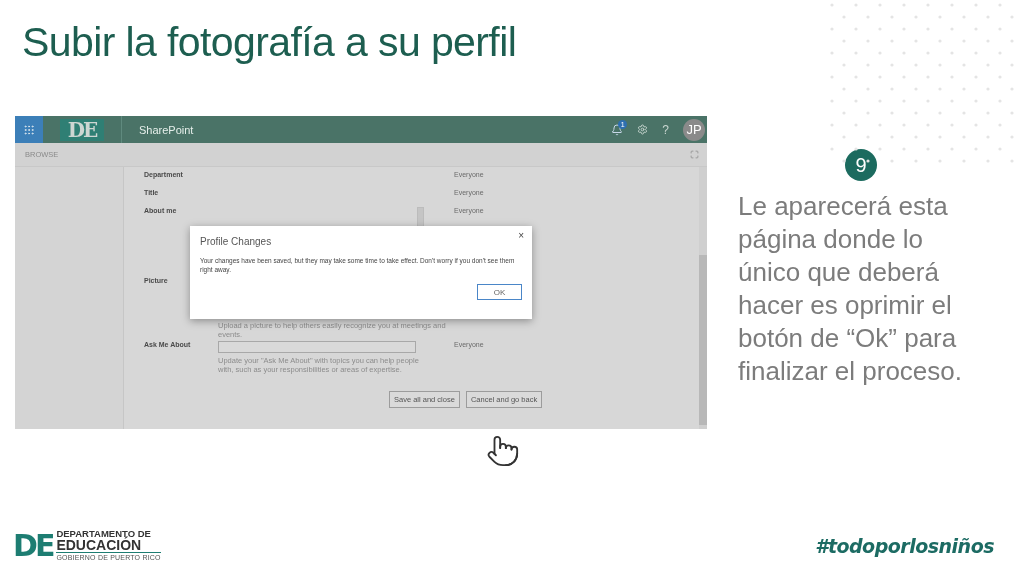 The image size is (1024, 576). What do you see at coordinates (665, 129) in the screenshot?
I see `help-button: ?` at bounding box center [665, 129].